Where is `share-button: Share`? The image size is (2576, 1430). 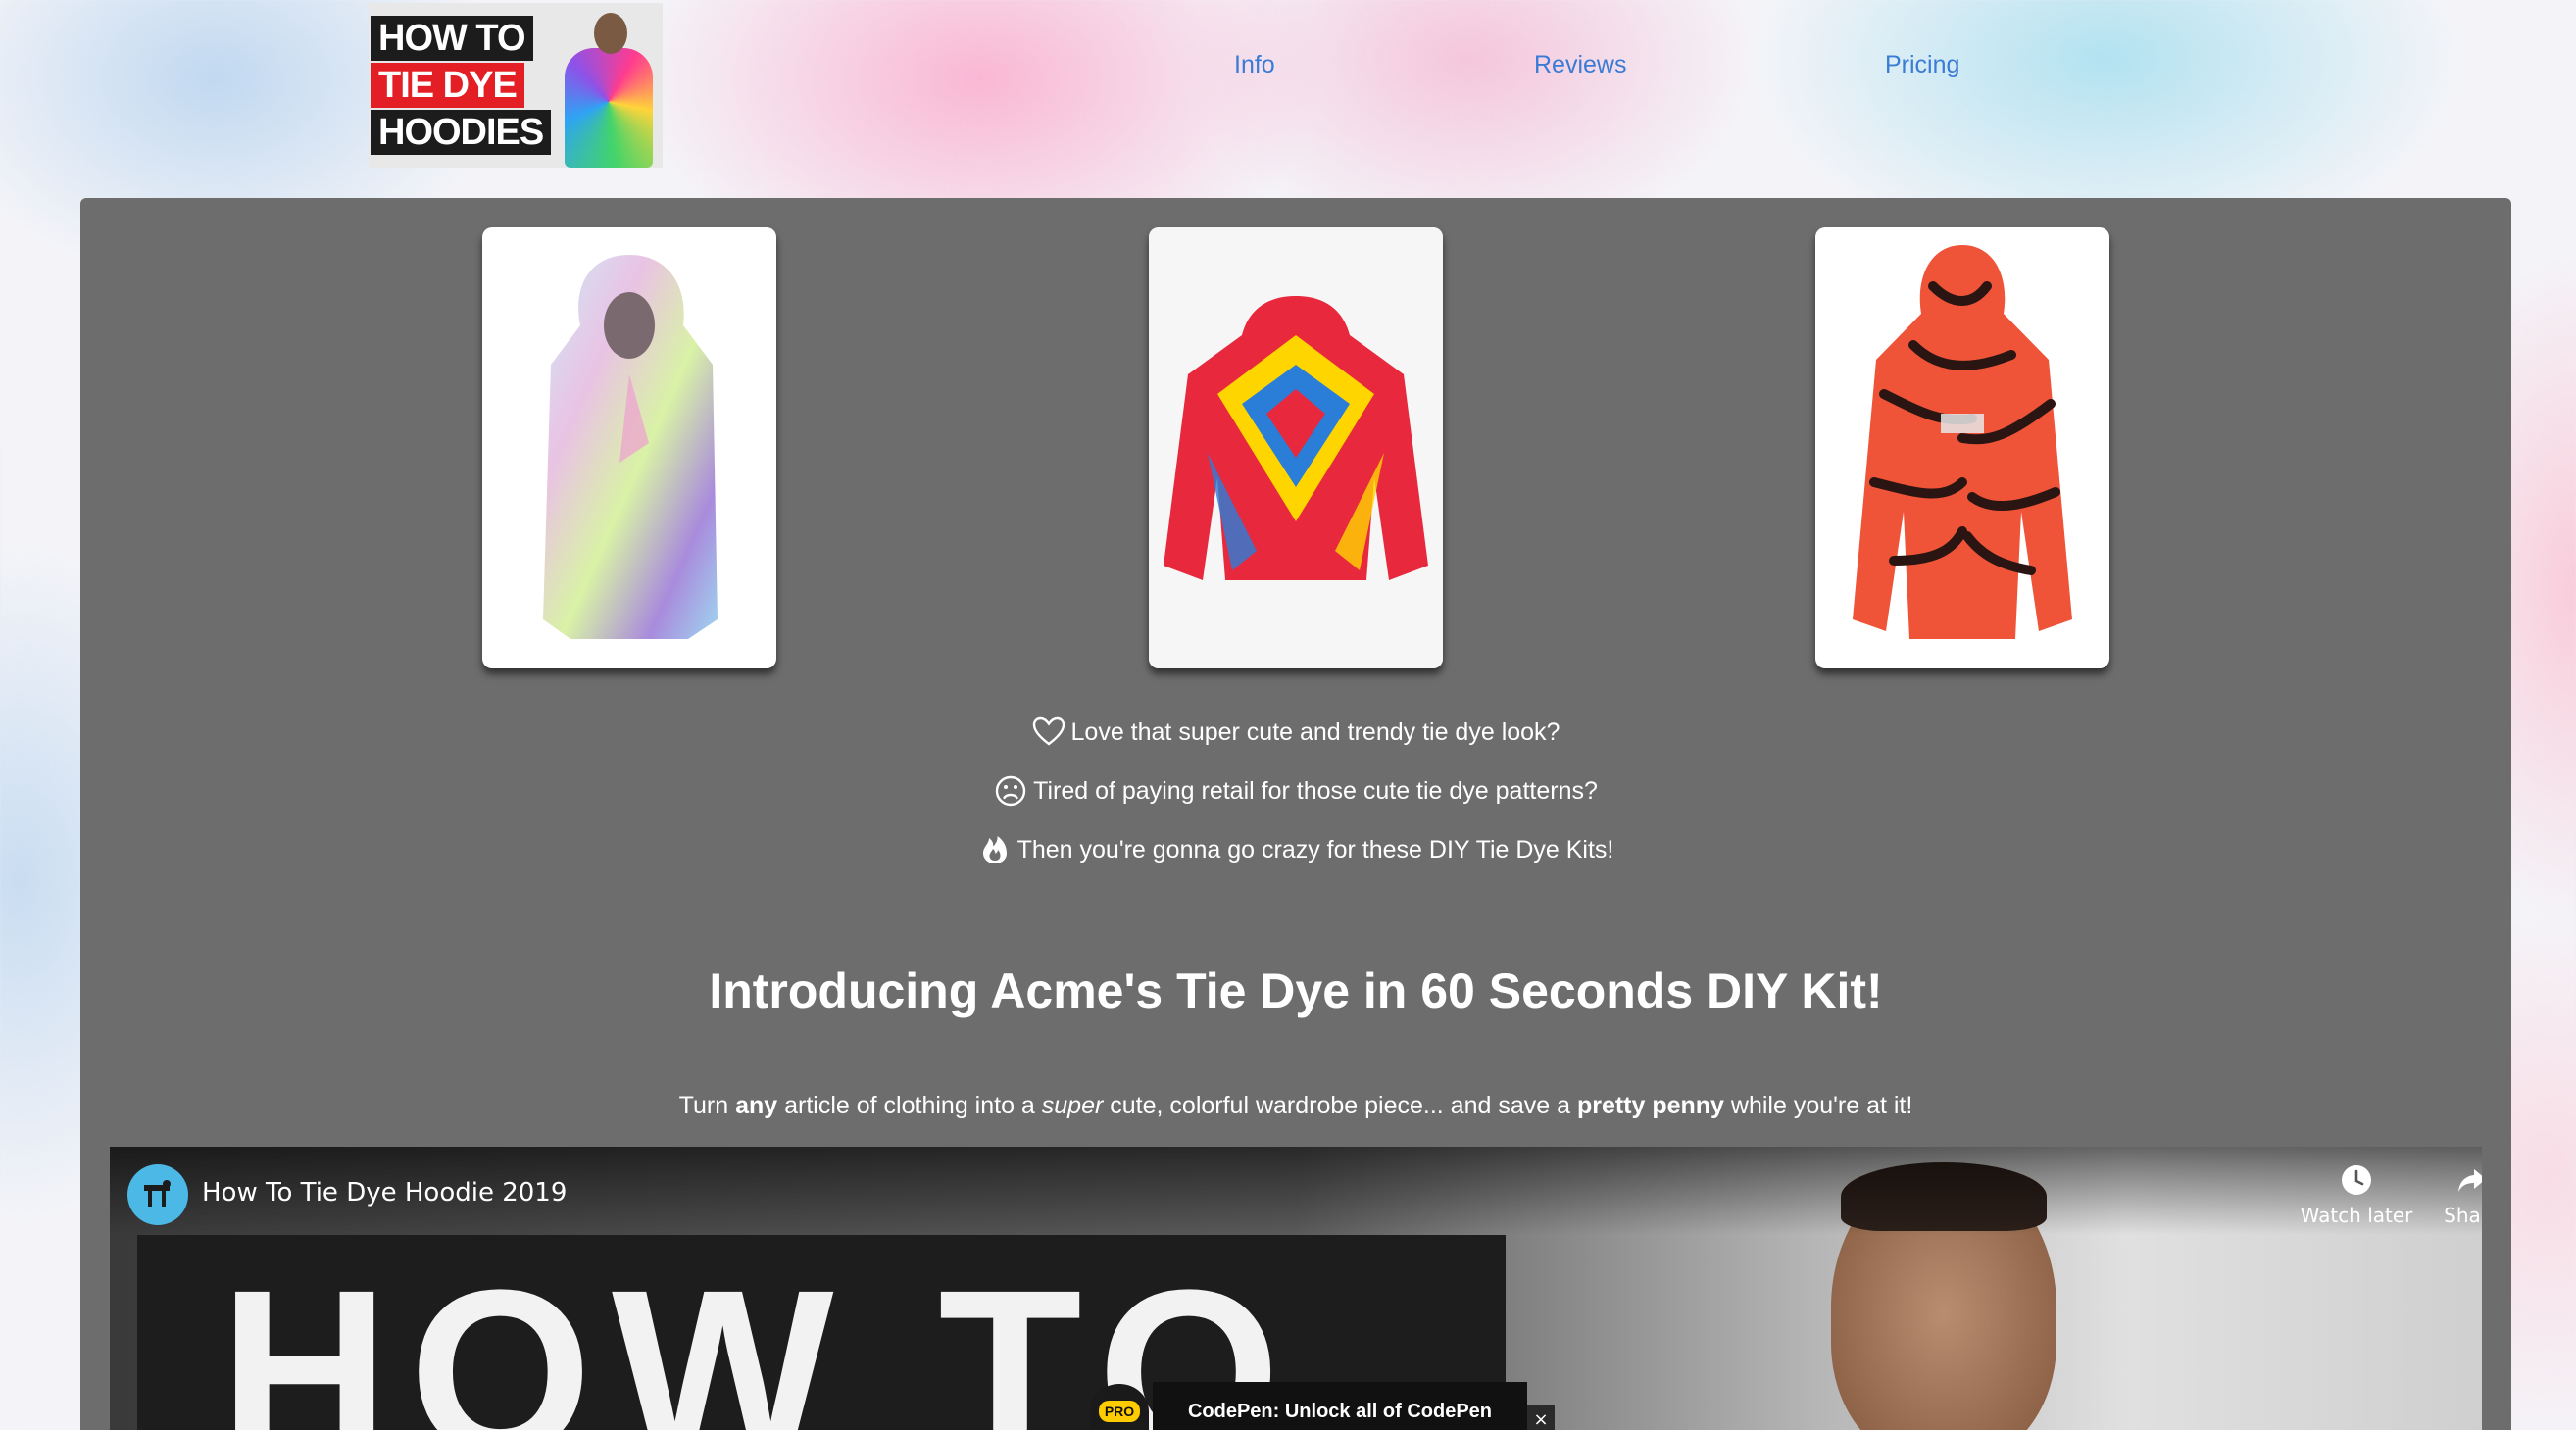 share-button: Share is located at coordinates (2442, 1194).